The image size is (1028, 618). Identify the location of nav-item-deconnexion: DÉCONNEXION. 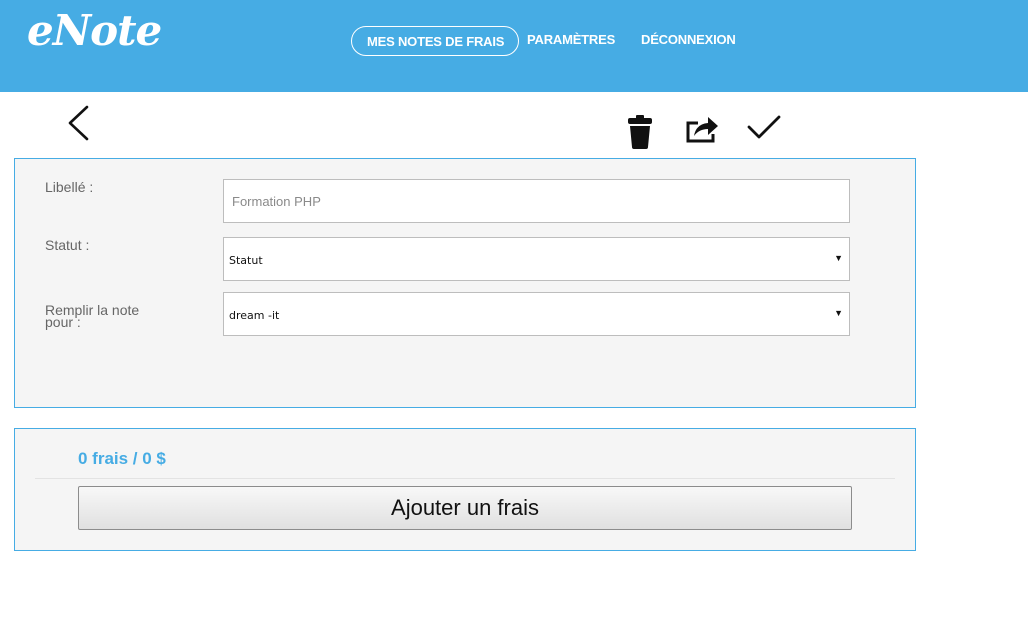
(688, 39).